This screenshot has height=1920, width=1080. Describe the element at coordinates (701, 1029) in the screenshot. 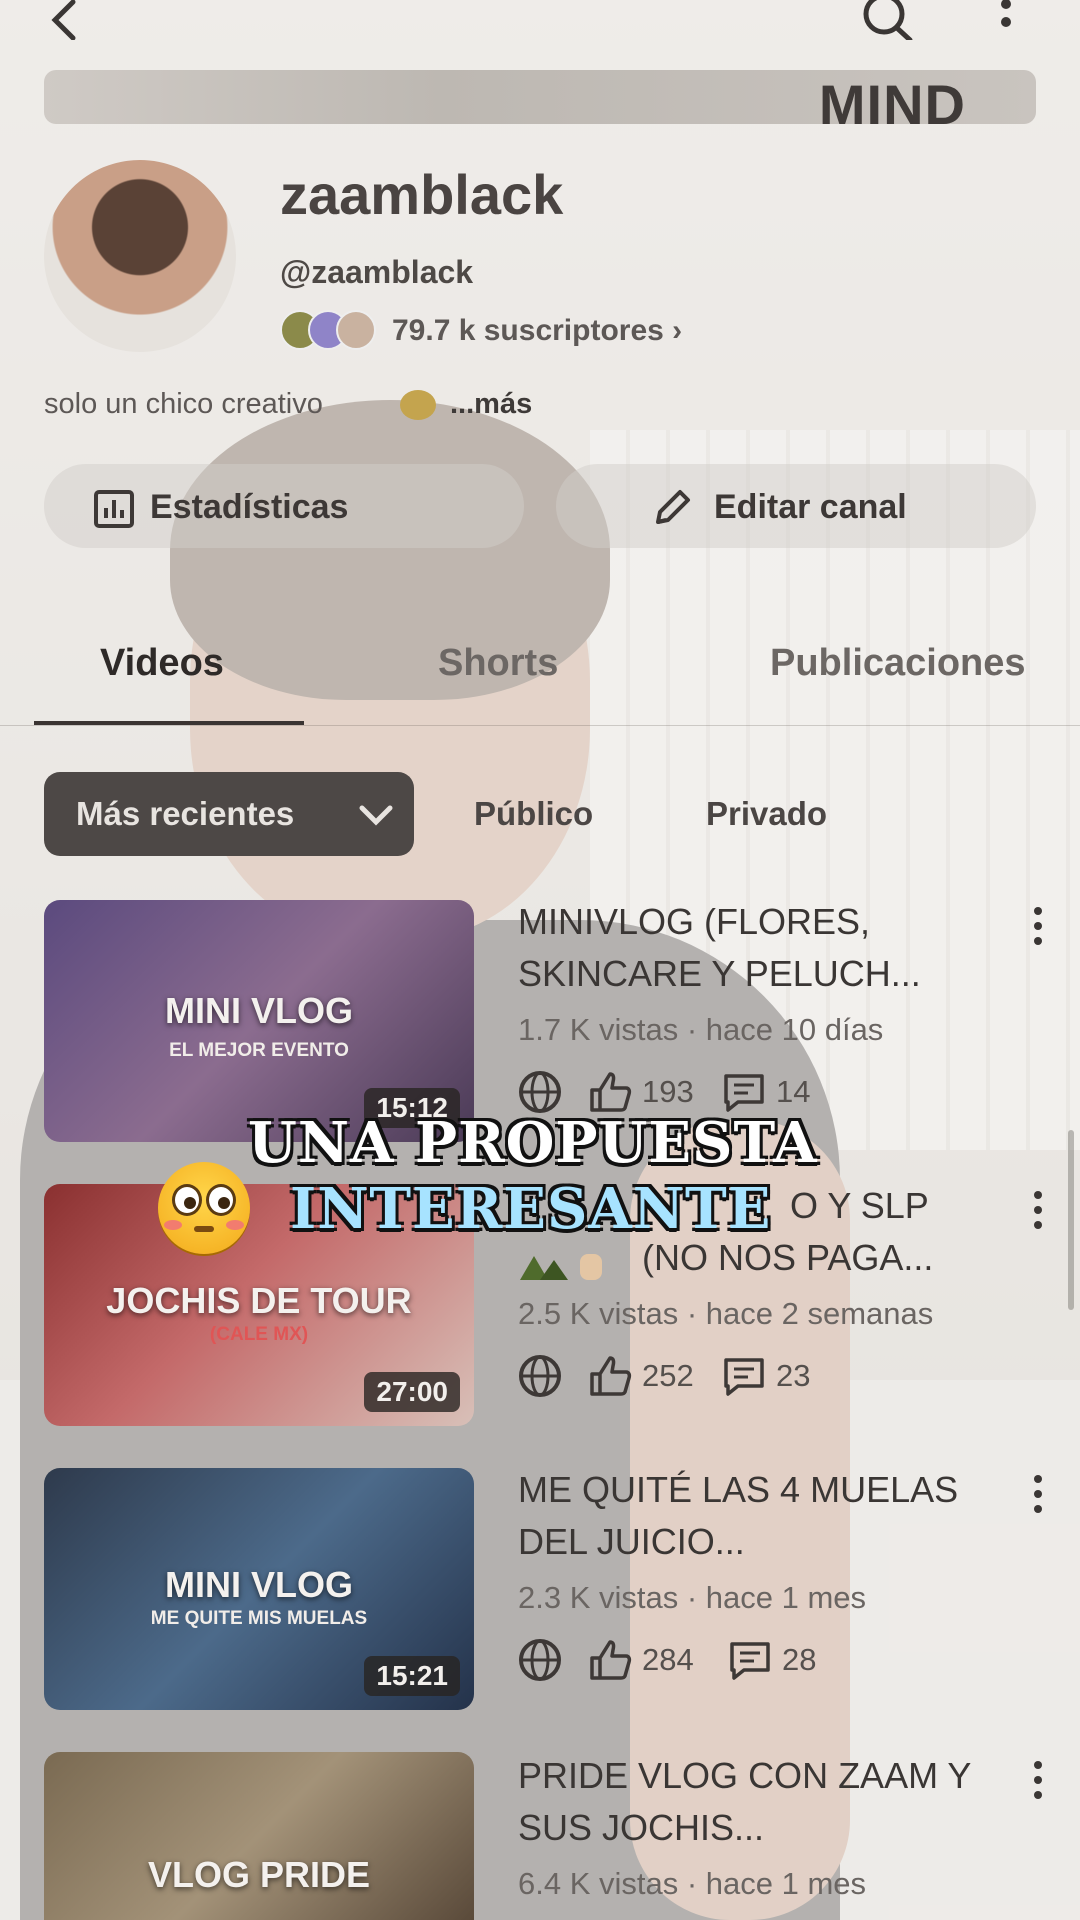

I see `video-meta: 1.7 K vistas · hace 10 días` at that location.